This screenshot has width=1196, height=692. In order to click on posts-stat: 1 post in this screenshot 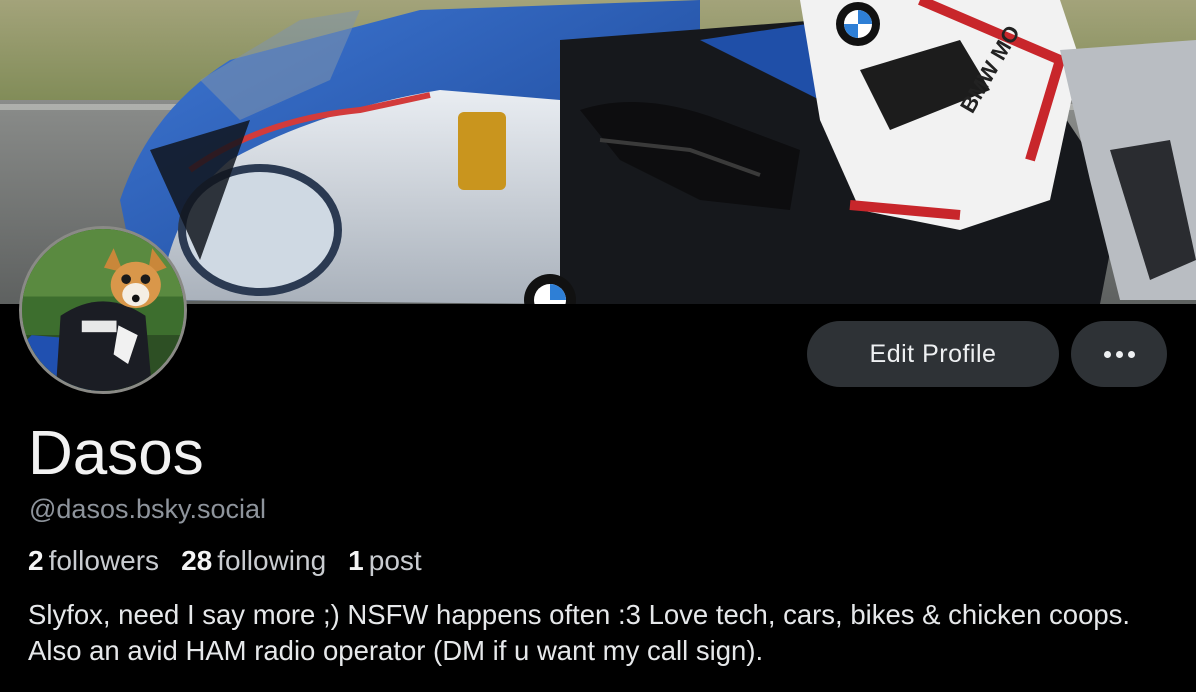, I will do `click(385, 561)`.